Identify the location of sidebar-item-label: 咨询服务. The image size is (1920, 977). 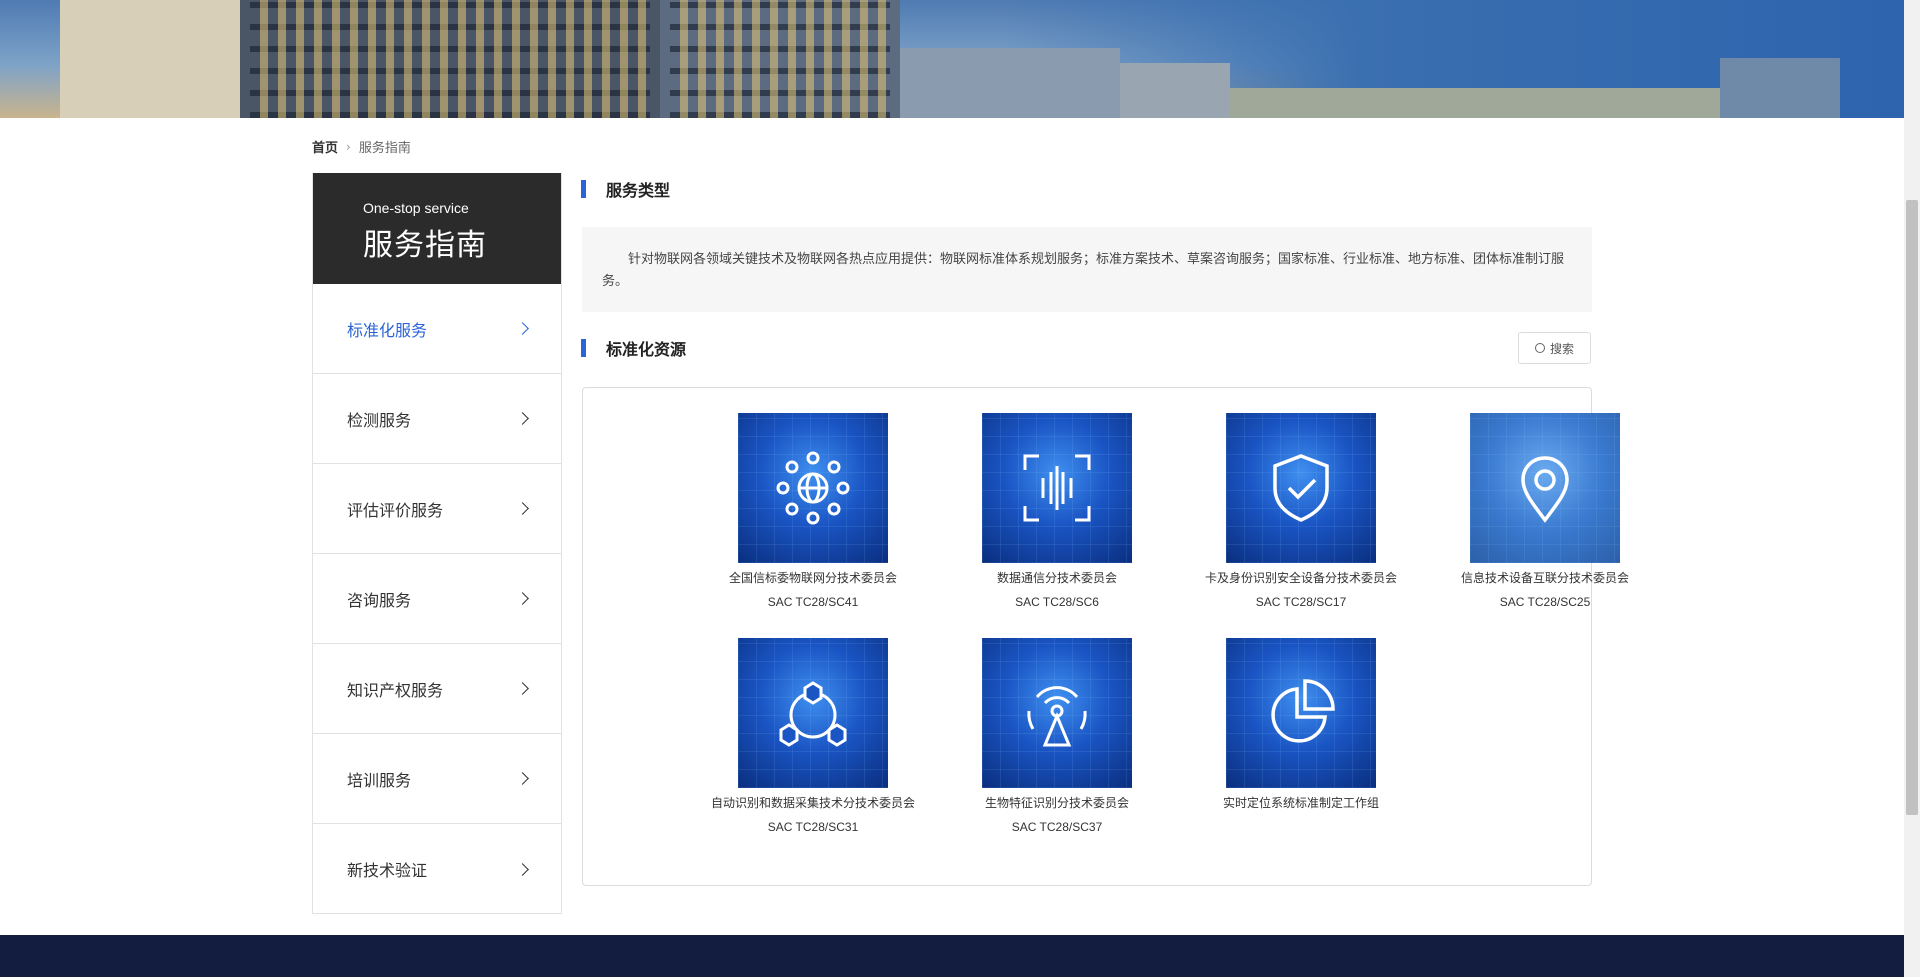
(379, 600).